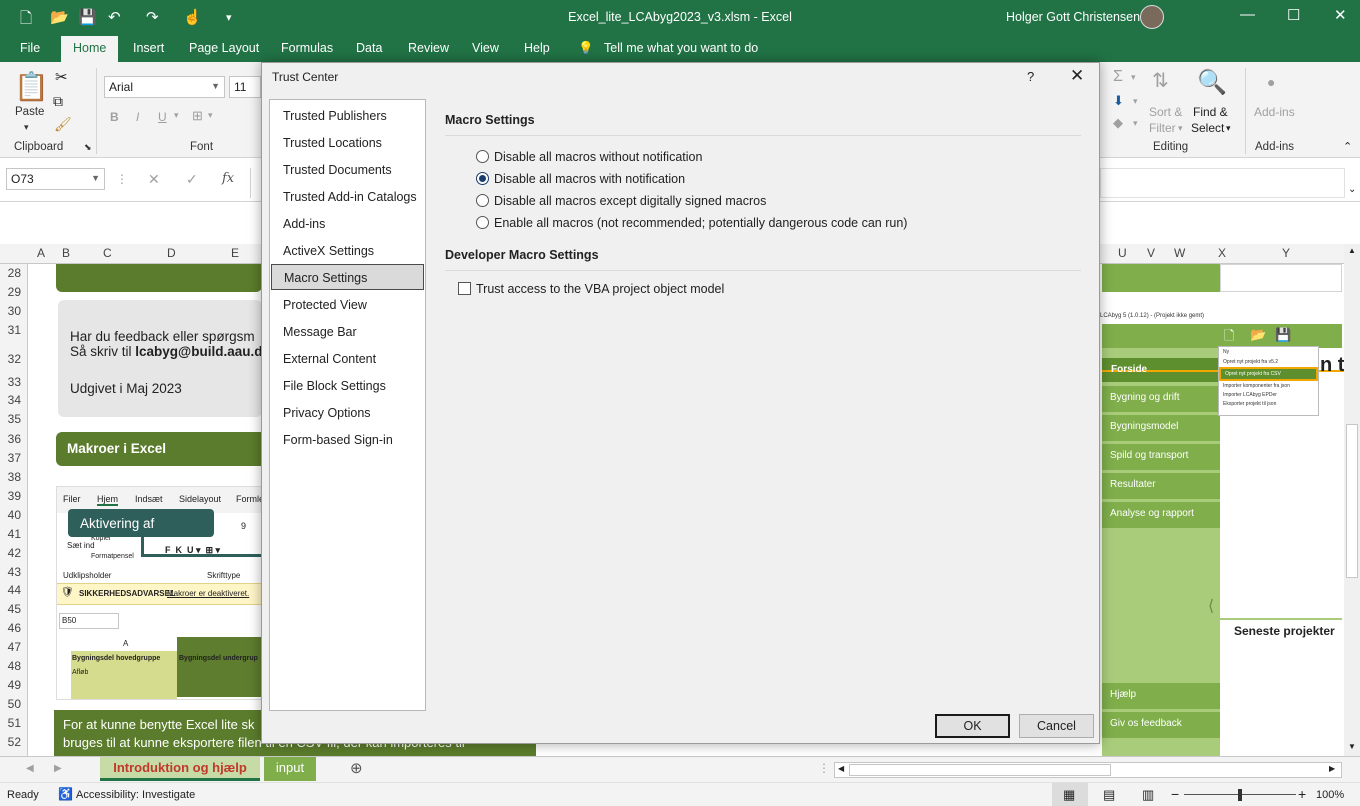  I want to click on column-header: U, so click(1122, 253).